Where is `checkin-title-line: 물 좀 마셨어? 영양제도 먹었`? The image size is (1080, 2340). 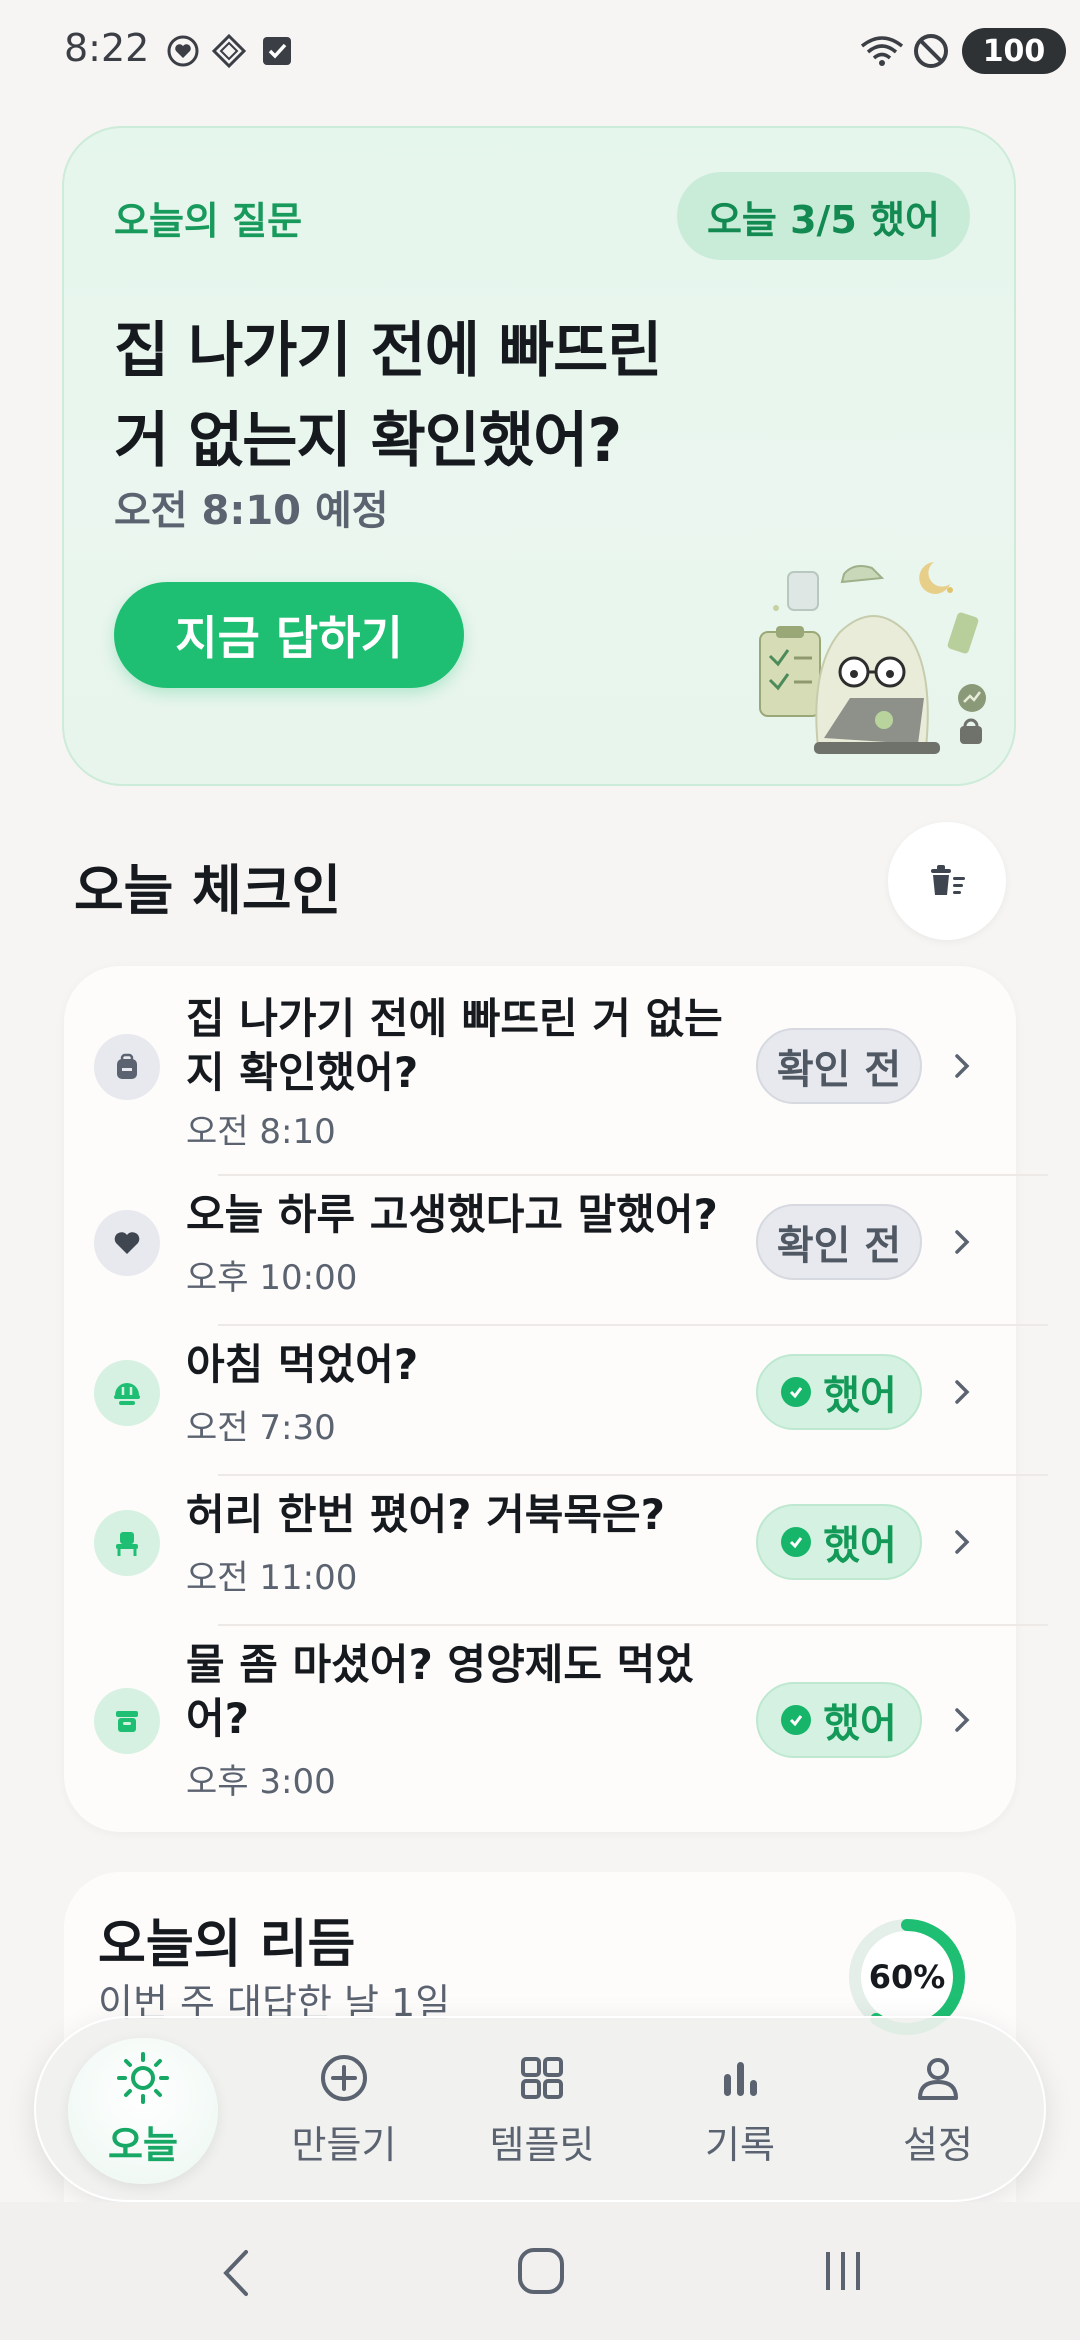
checkin-title-line: 물 좀 마셨어? 영양제도 먹었 is located at coordinates (440, 1664).